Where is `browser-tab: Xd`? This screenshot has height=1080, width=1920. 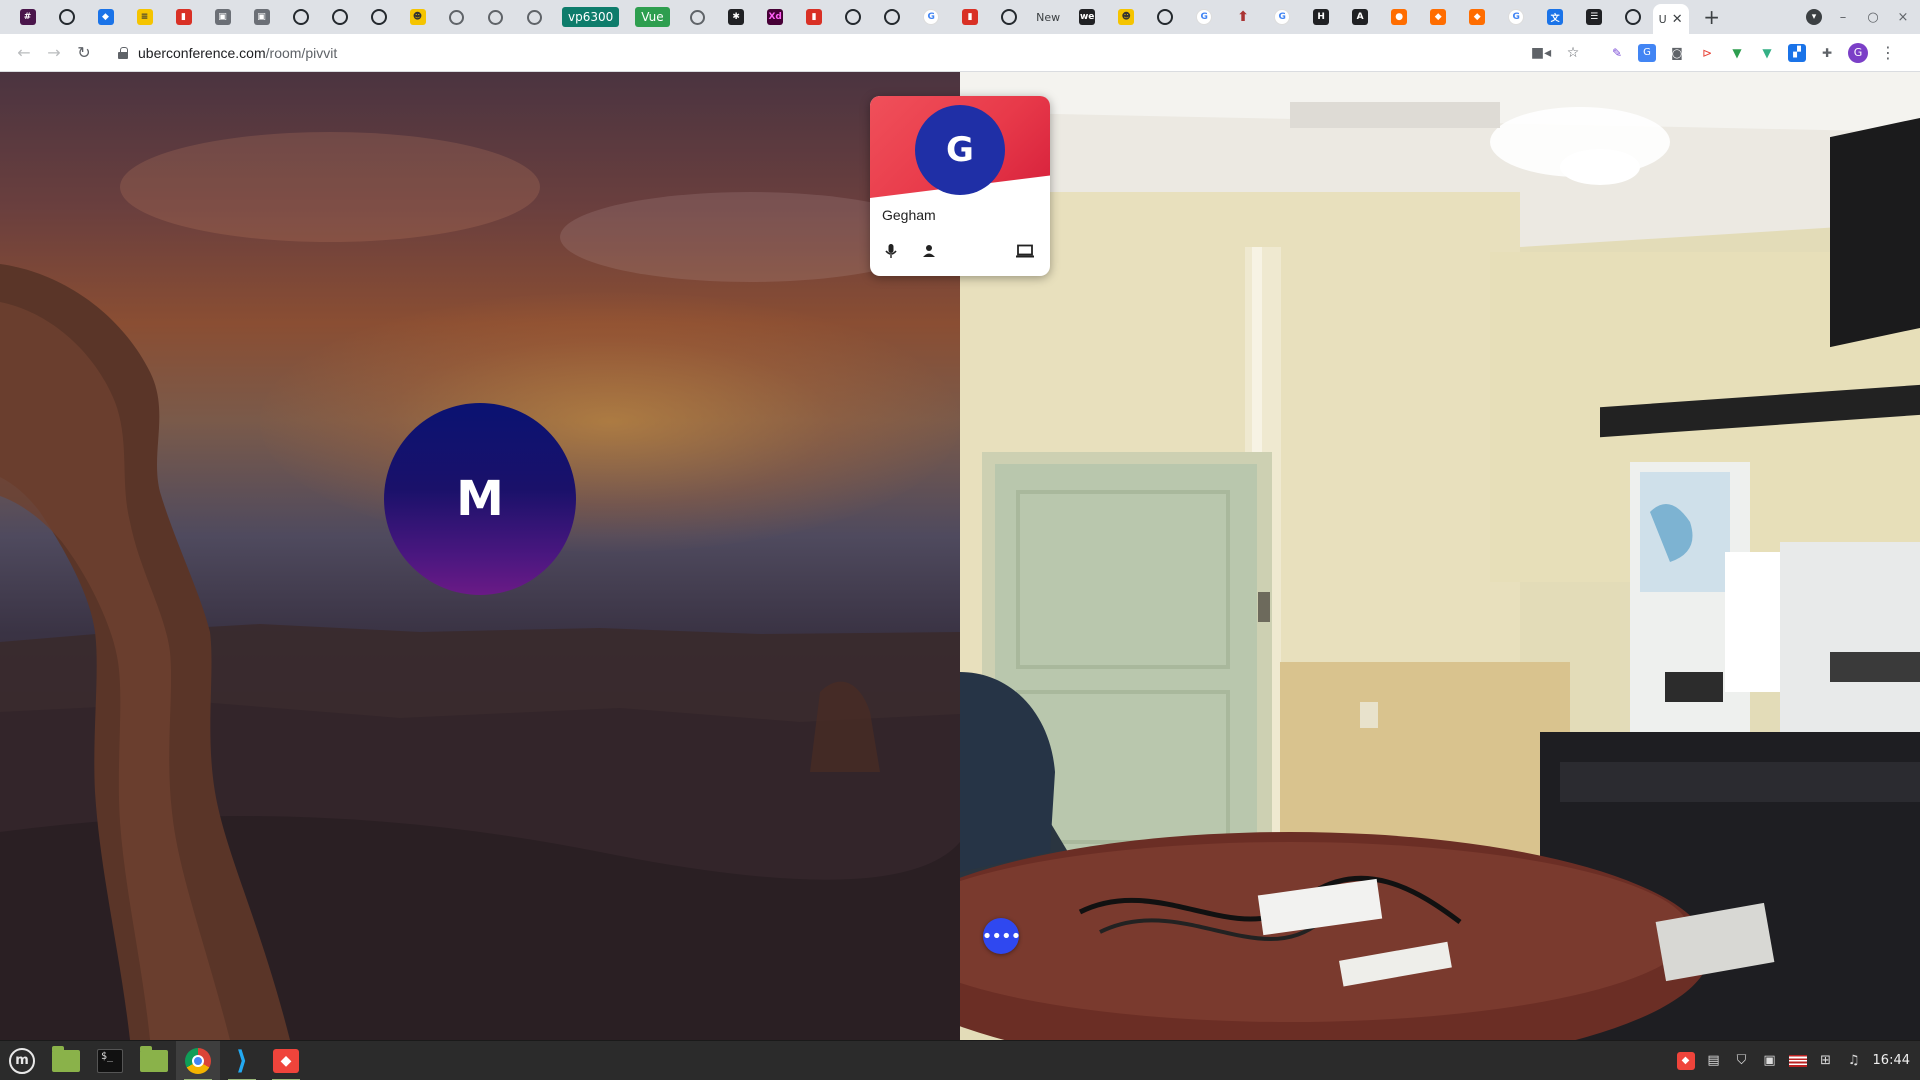 browser-tab: Xd is located at coordinates (775, 17).